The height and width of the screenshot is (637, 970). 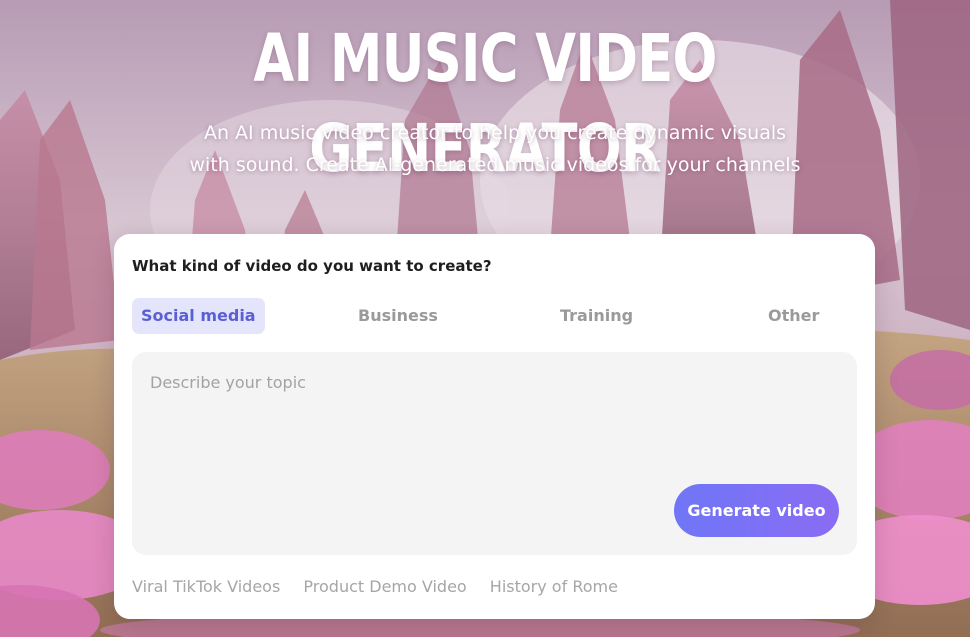 What do you see at coordinates (596, 316) in the screenshot?
I see `tab-training: Training` at bounding box center [596, 316].